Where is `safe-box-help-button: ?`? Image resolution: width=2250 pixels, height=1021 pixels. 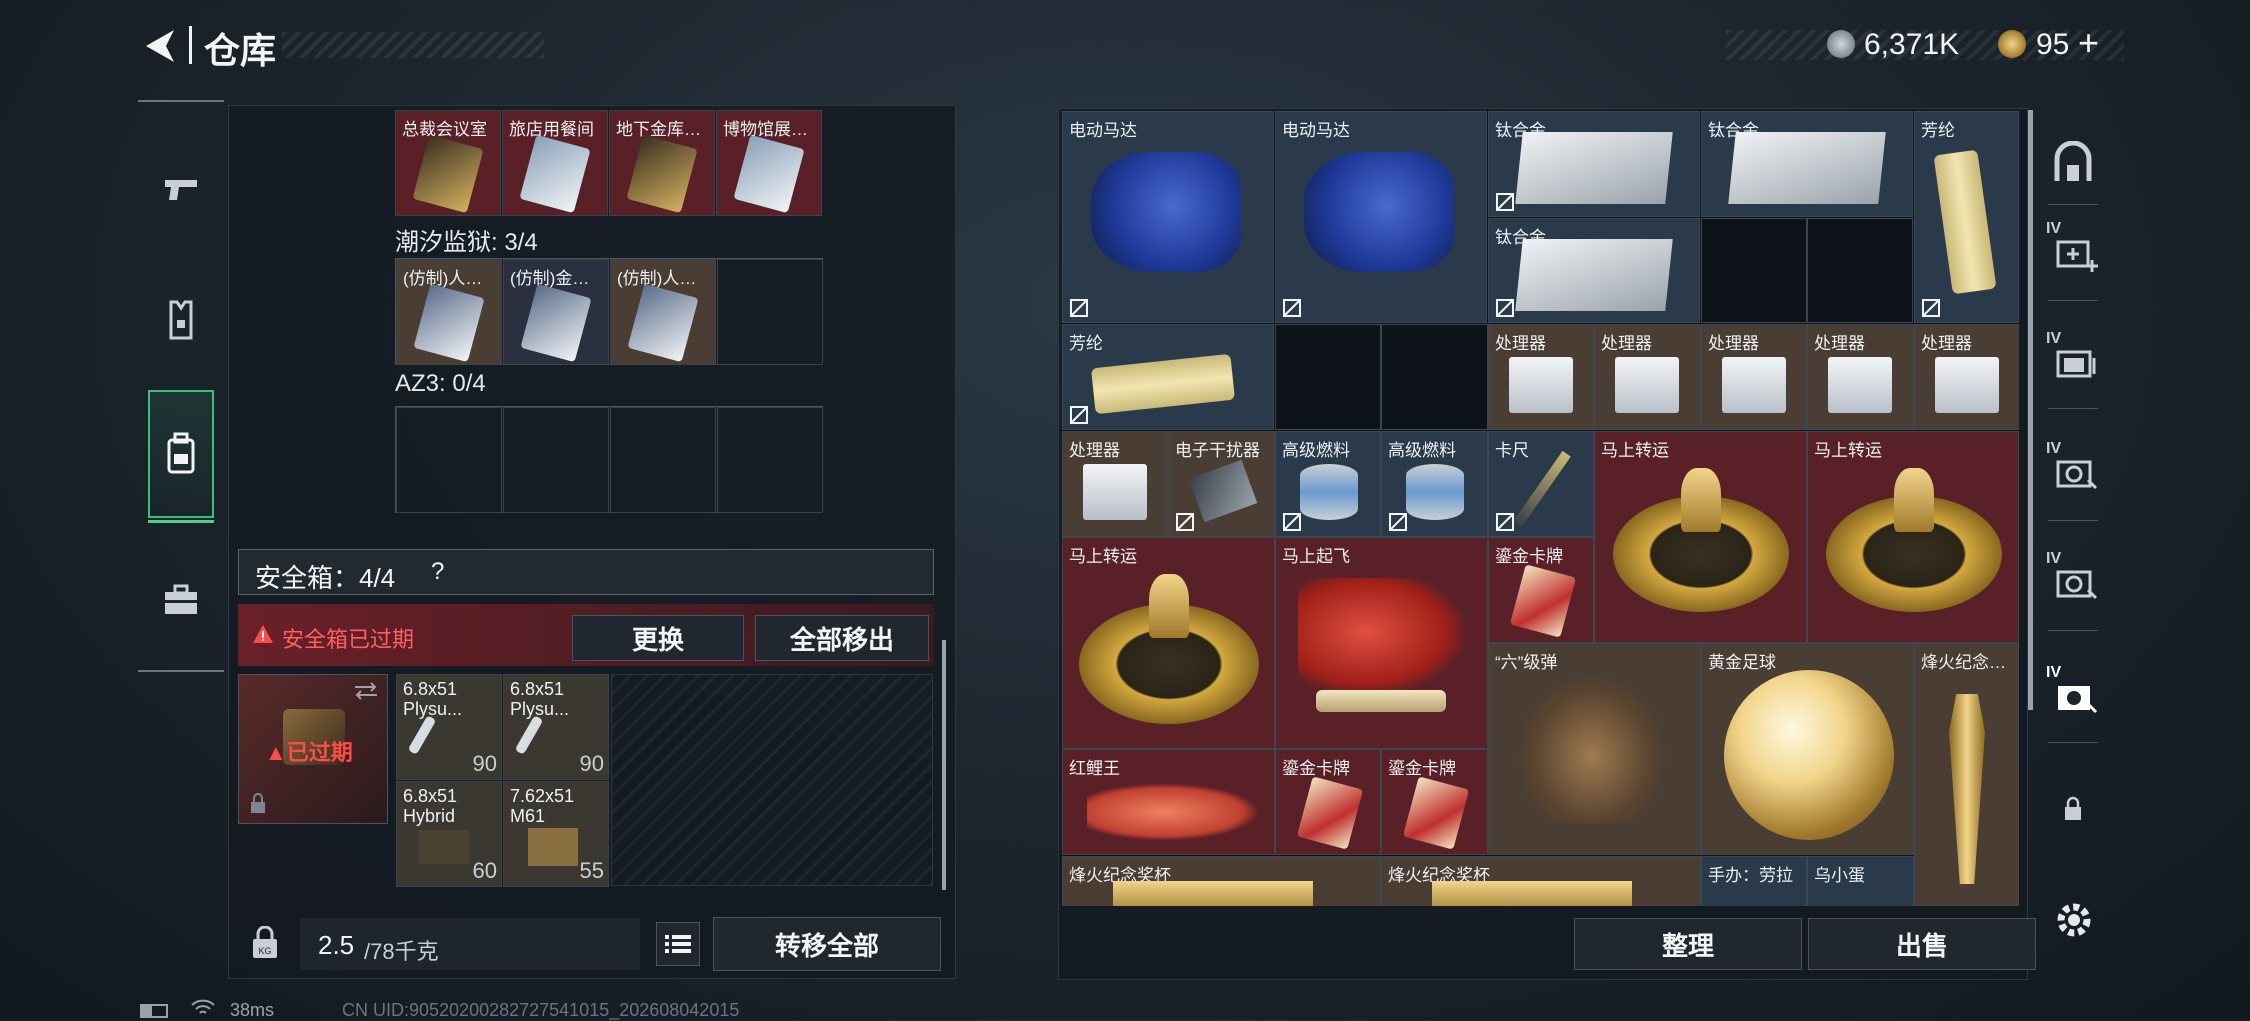 safe-box-help-button: ? is located at coordinates (437, 572).